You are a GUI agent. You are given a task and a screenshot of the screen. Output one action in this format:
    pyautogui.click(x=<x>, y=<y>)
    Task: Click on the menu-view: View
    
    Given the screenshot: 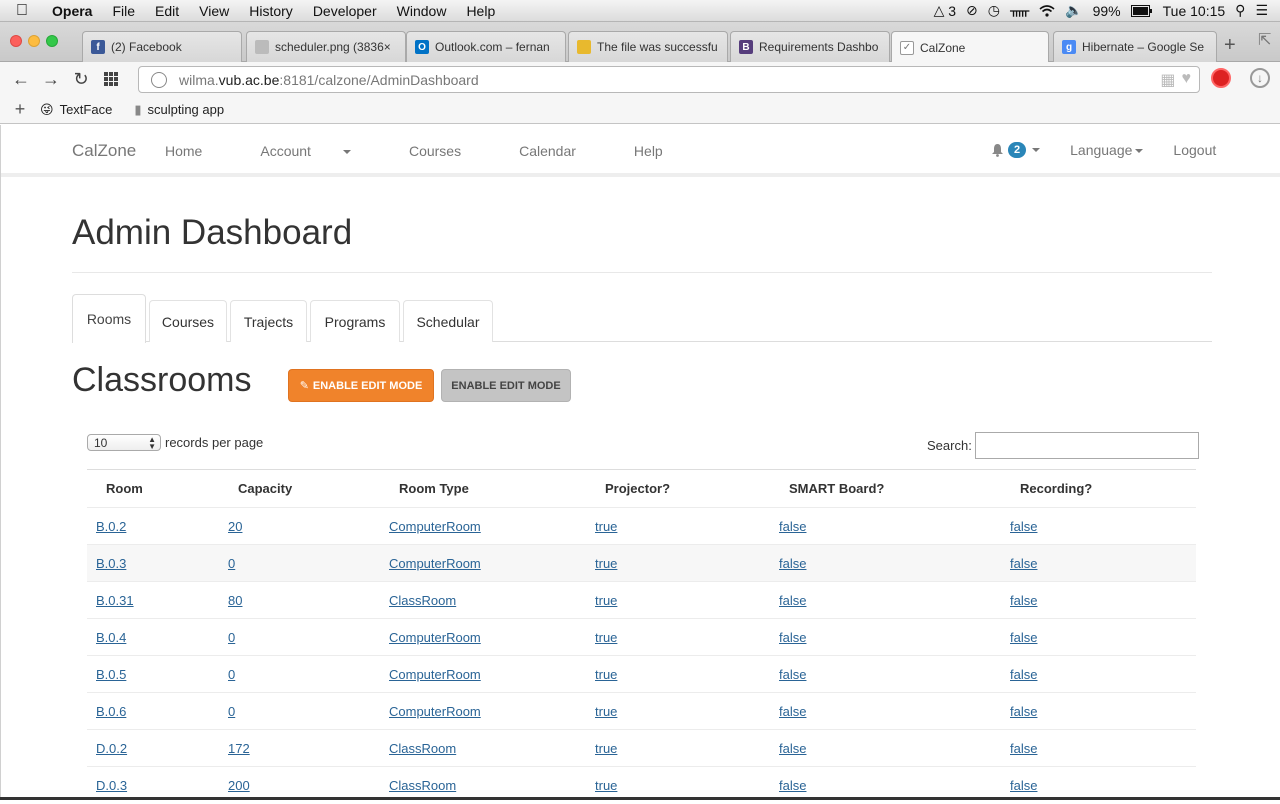 What is the action you would take?
    pyautogui.click(x=214, y=11)
    